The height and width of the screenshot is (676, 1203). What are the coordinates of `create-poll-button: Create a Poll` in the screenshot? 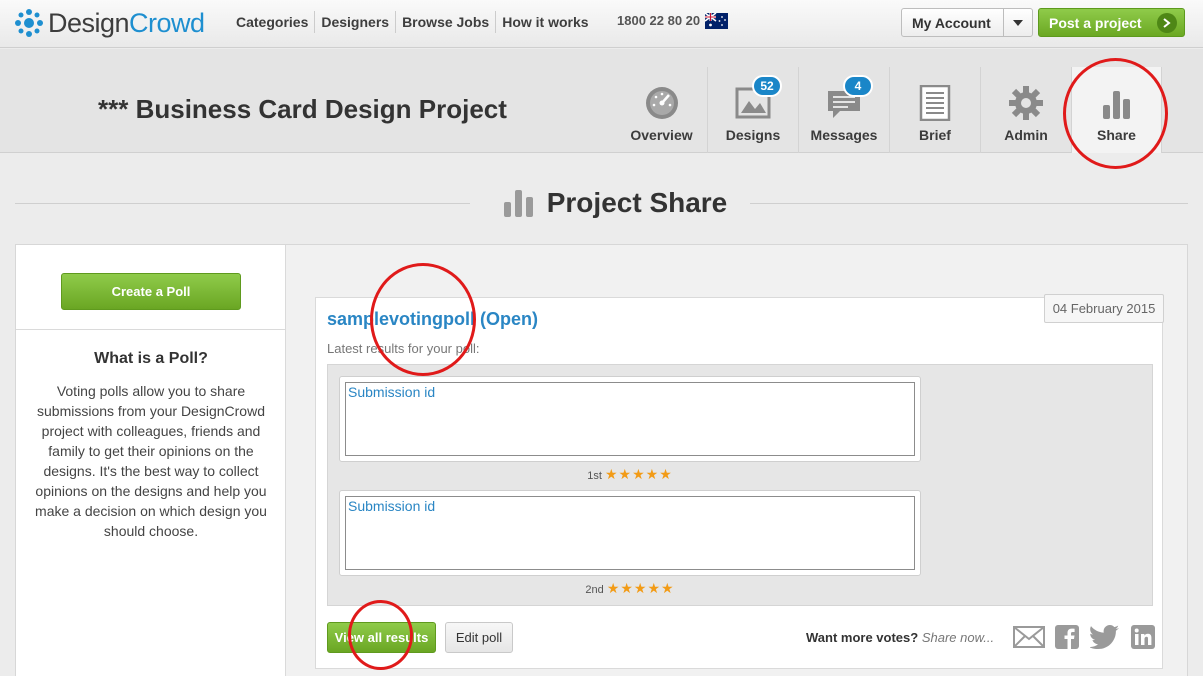 It's located at (151, 291).